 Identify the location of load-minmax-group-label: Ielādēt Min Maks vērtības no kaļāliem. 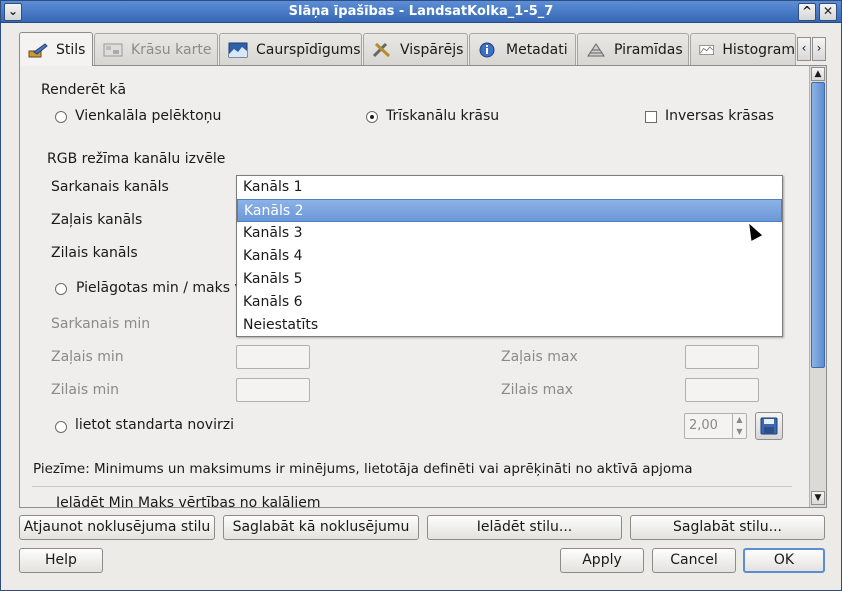
(188, 501).